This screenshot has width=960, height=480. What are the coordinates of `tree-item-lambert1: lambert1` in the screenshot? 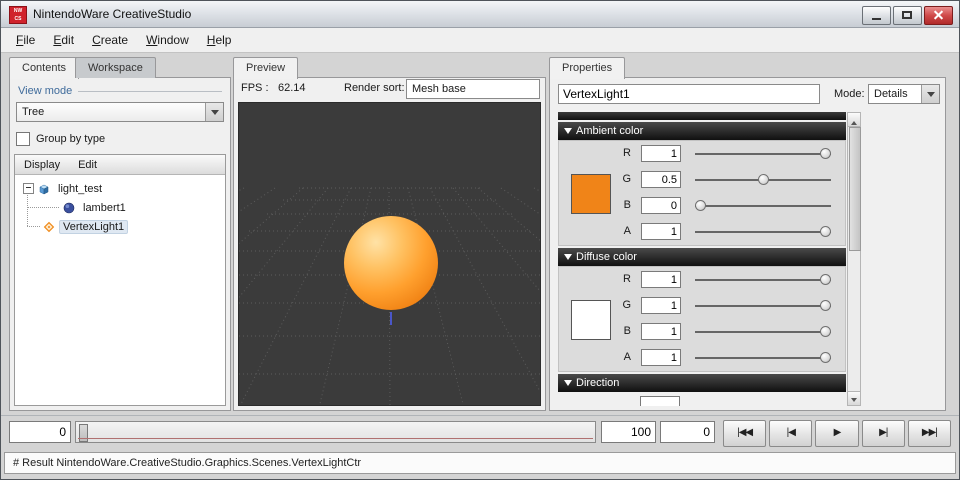 It's located at (120, 207).